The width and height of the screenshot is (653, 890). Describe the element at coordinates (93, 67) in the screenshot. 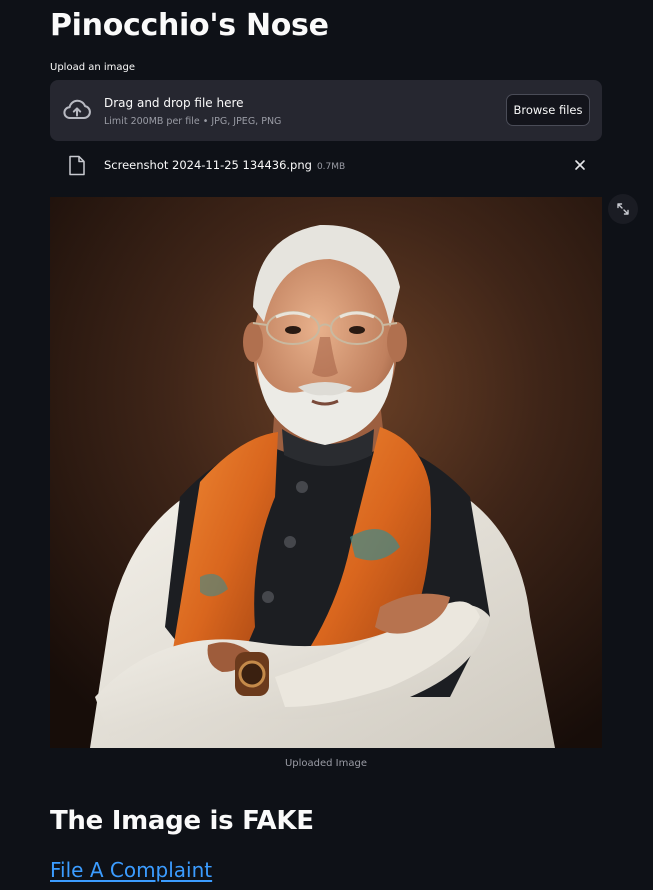

I see `uploader-label: Upload an image` at that location.